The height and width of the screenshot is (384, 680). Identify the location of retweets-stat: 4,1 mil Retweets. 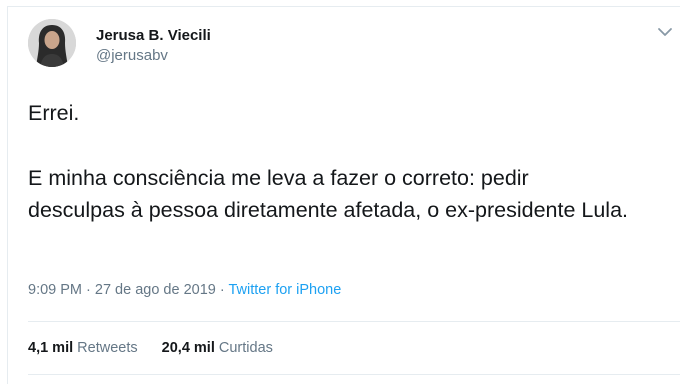
(83, 348).